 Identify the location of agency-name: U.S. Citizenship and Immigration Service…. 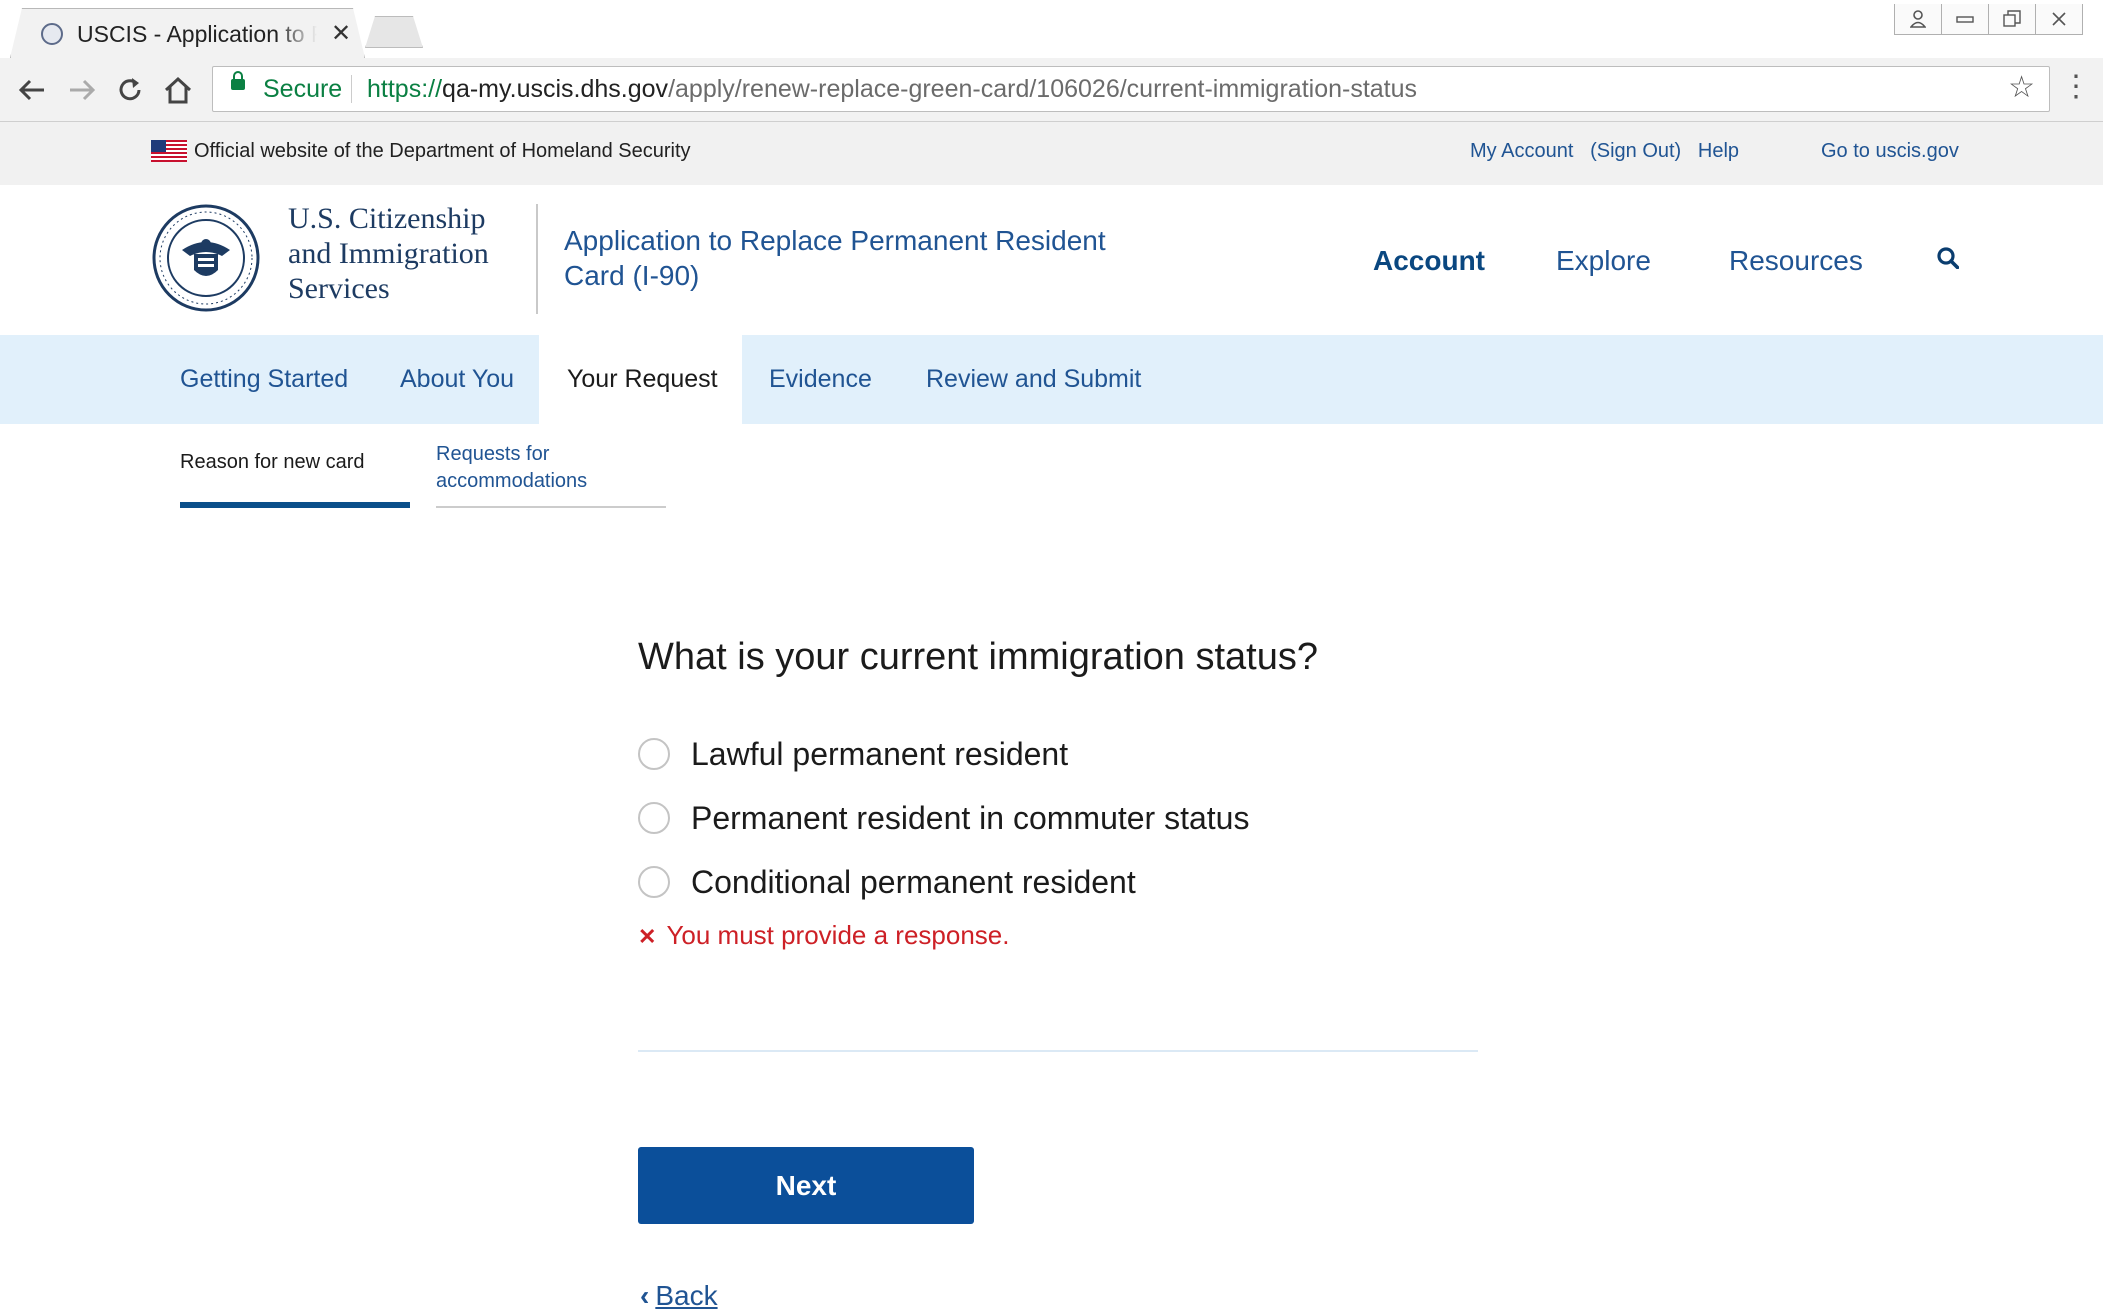
(388, 253).